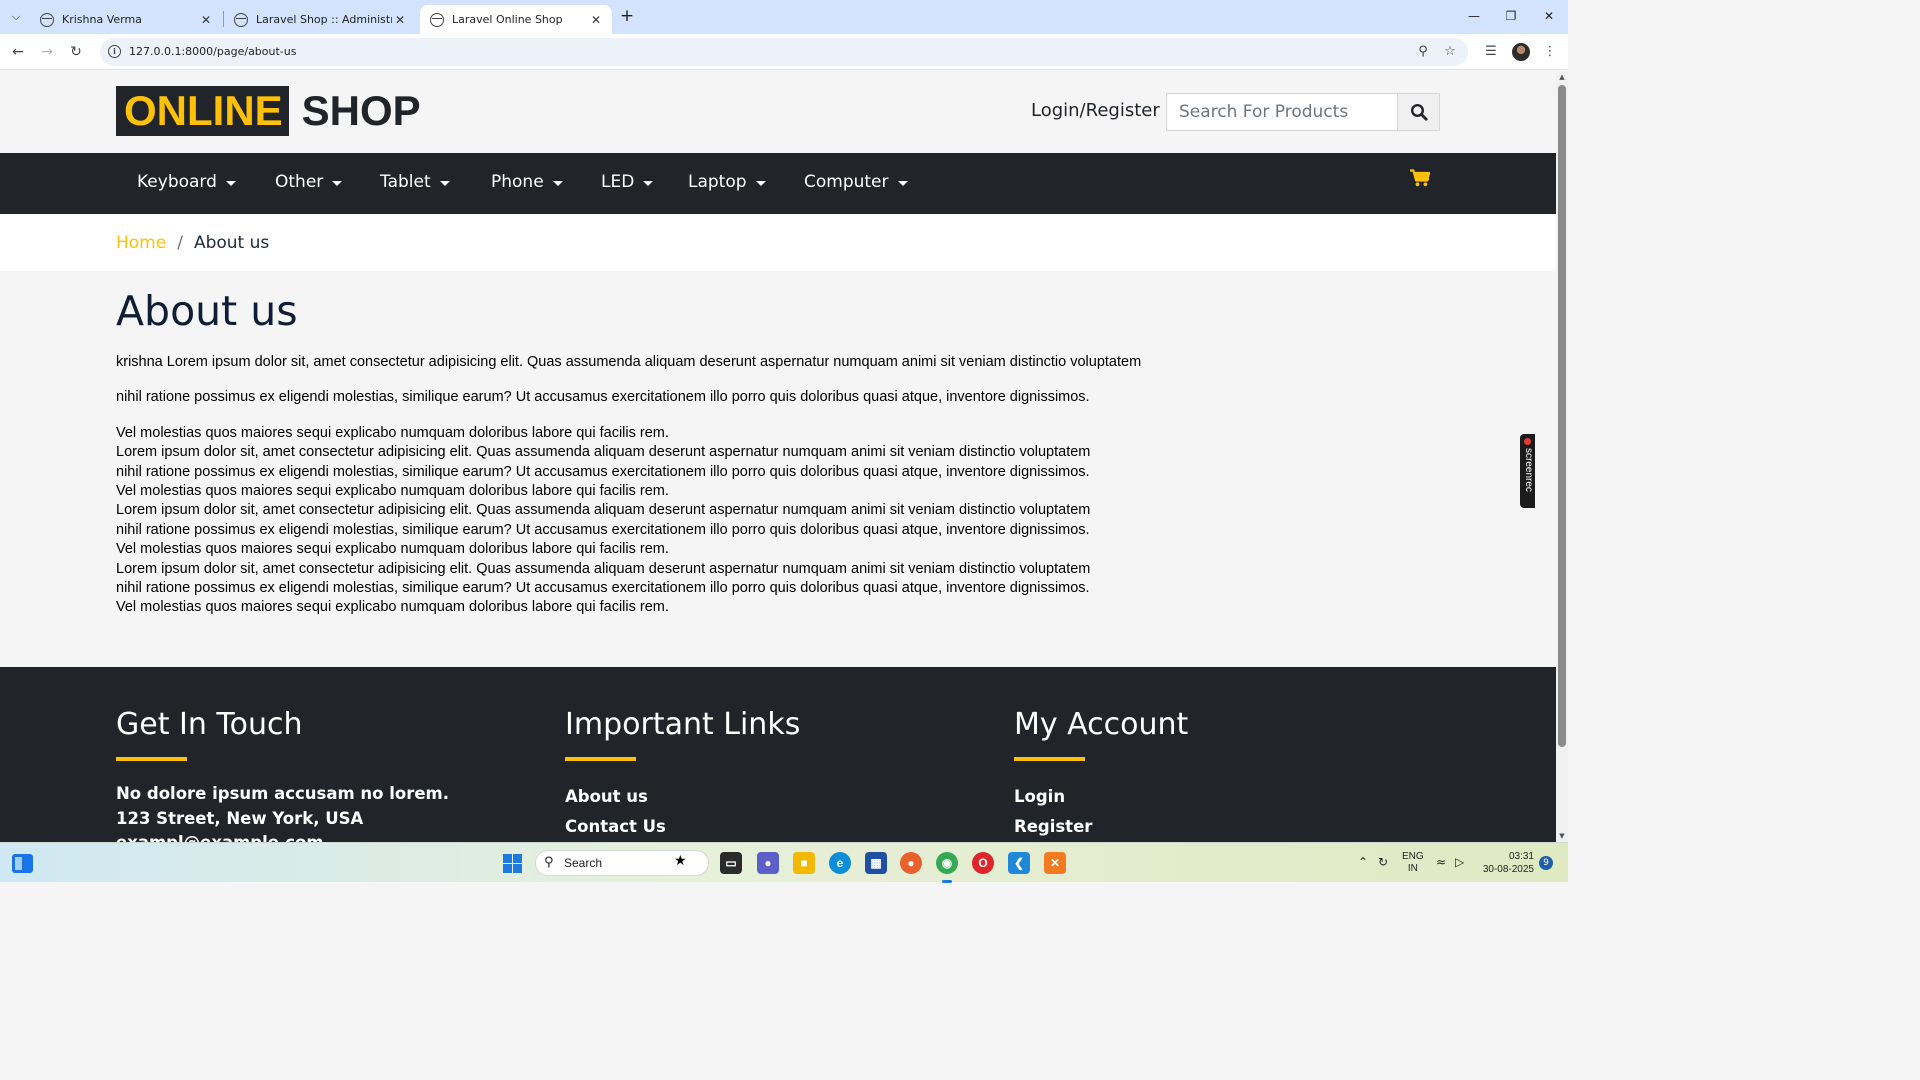 This screenshot has width=1920, height=1080. What do you see at coordinates (804, 863) in the screenshot?
I see `file-explorer-icon: ■` at bounding box center [804, 863].